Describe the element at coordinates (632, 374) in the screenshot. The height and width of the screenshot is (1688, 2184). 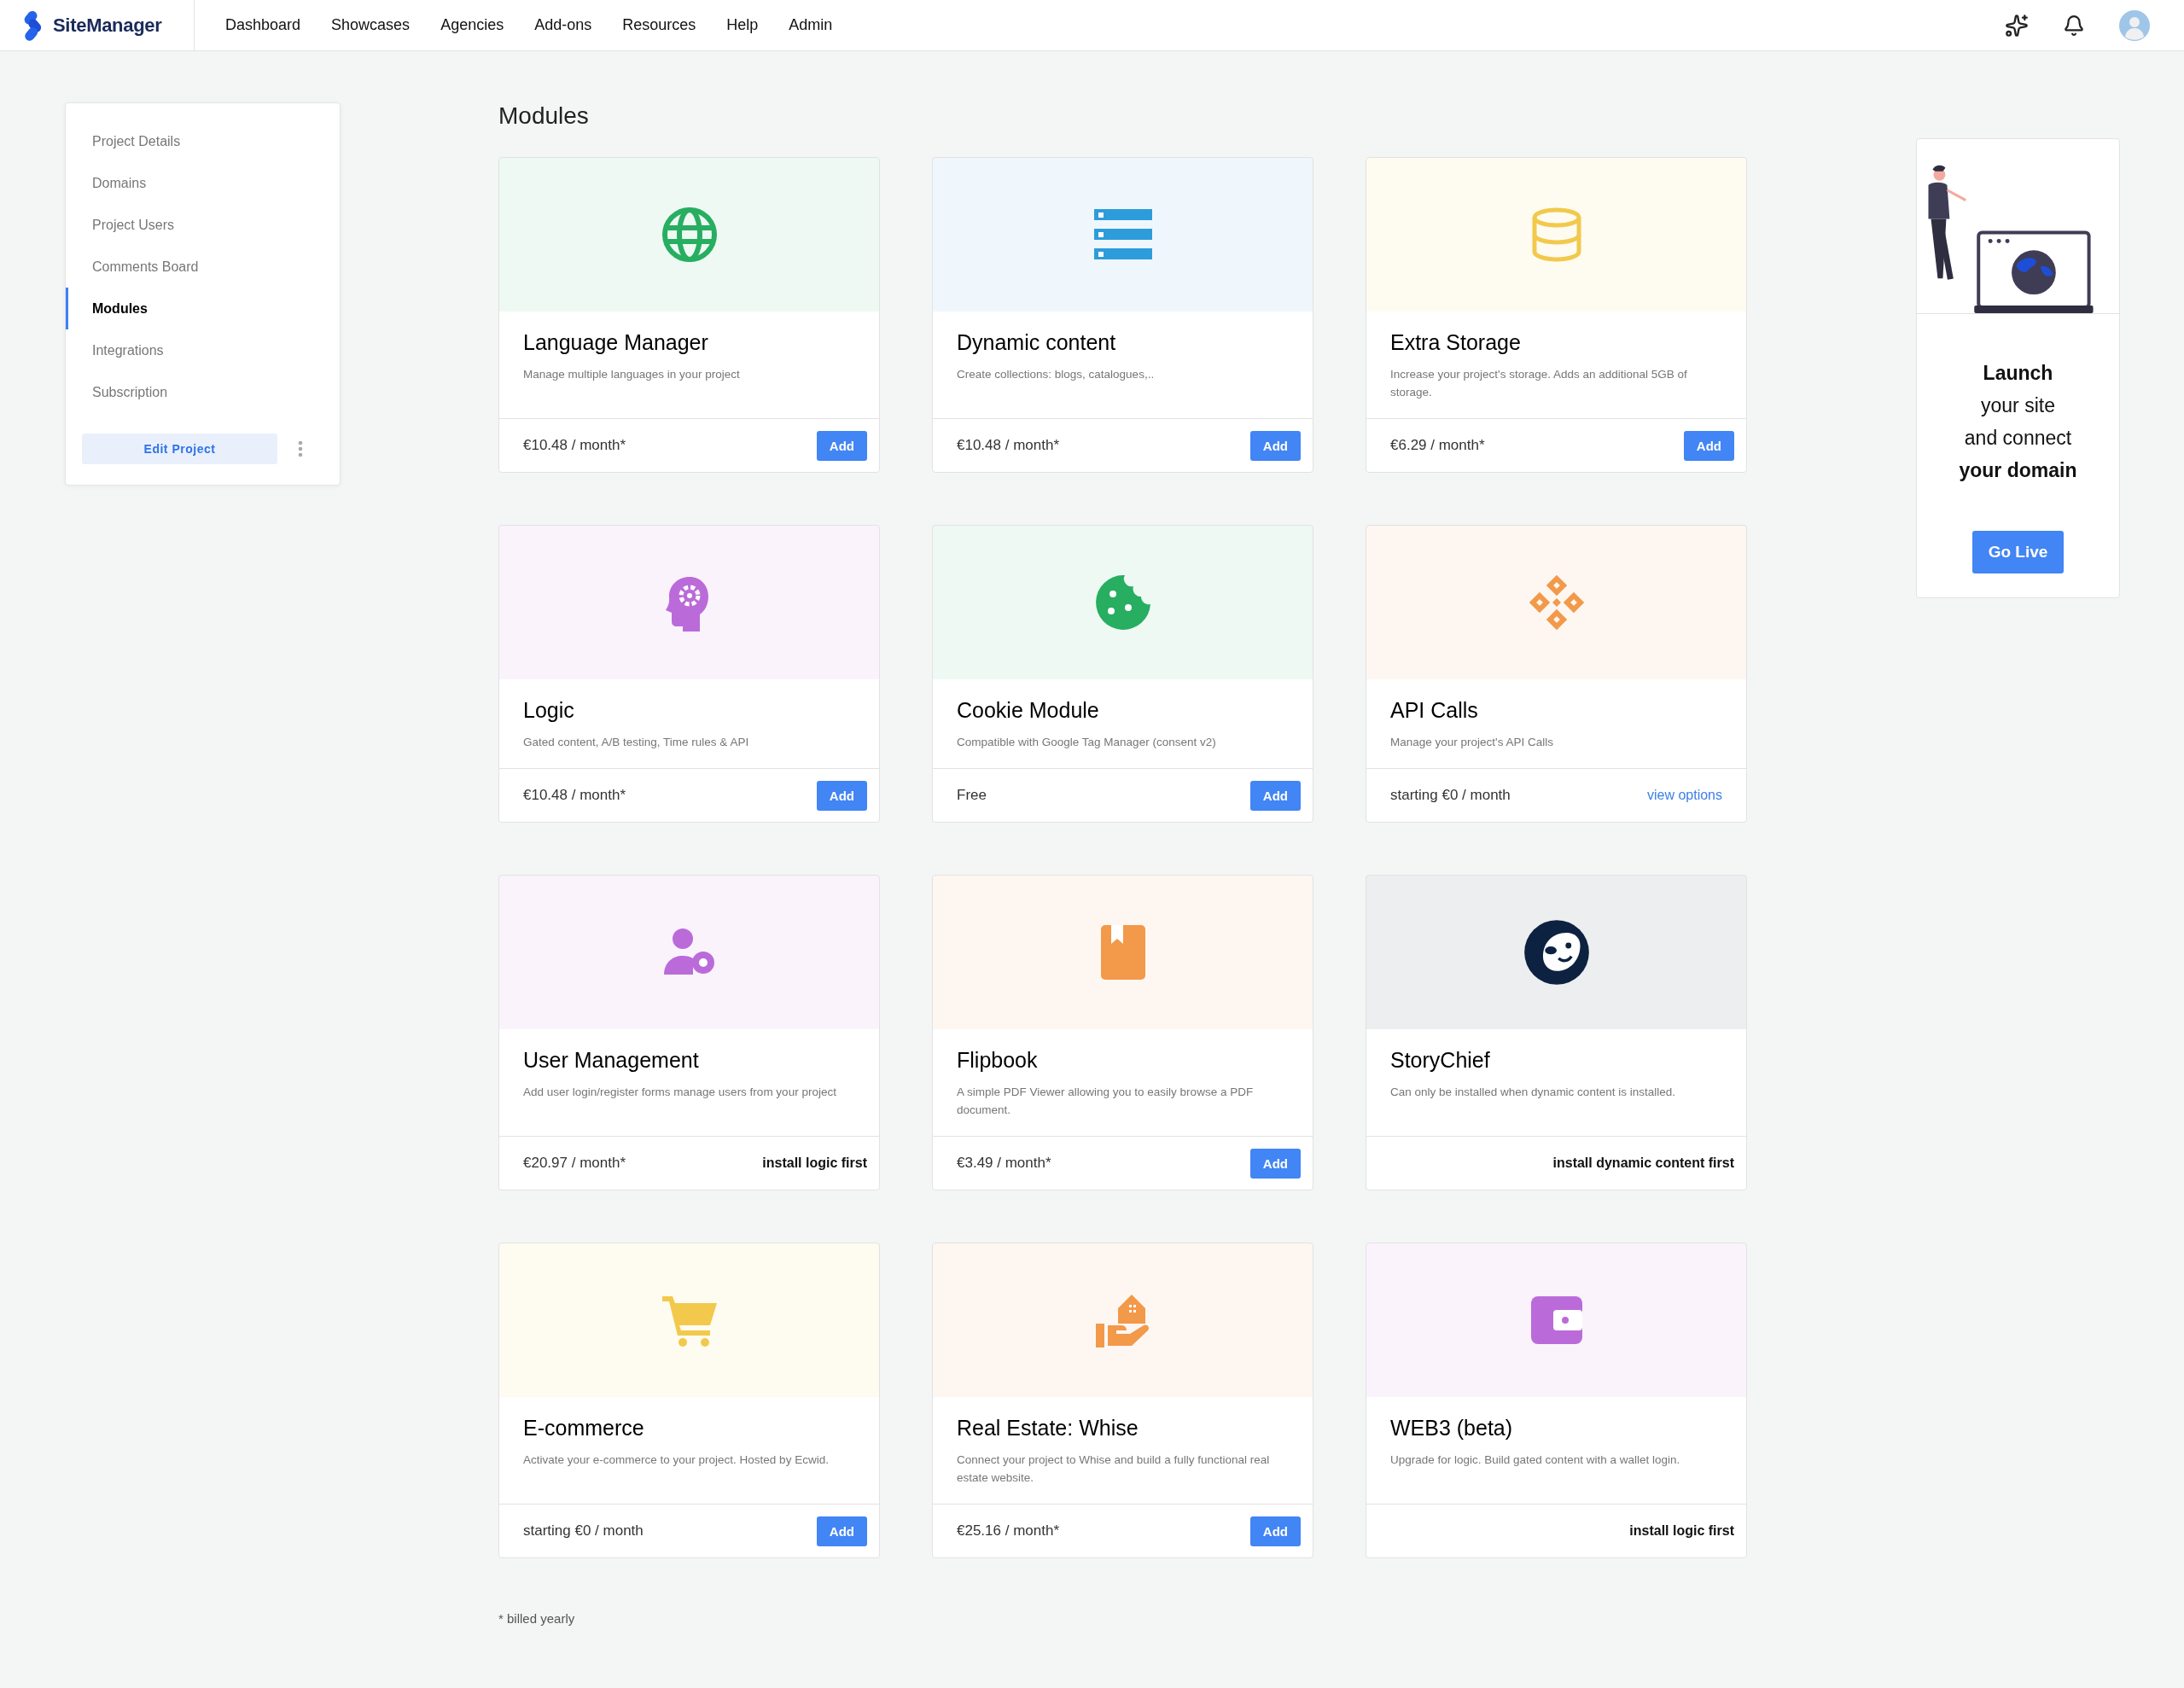
I see `module-description: Manage multiple languages in your project` at that location.